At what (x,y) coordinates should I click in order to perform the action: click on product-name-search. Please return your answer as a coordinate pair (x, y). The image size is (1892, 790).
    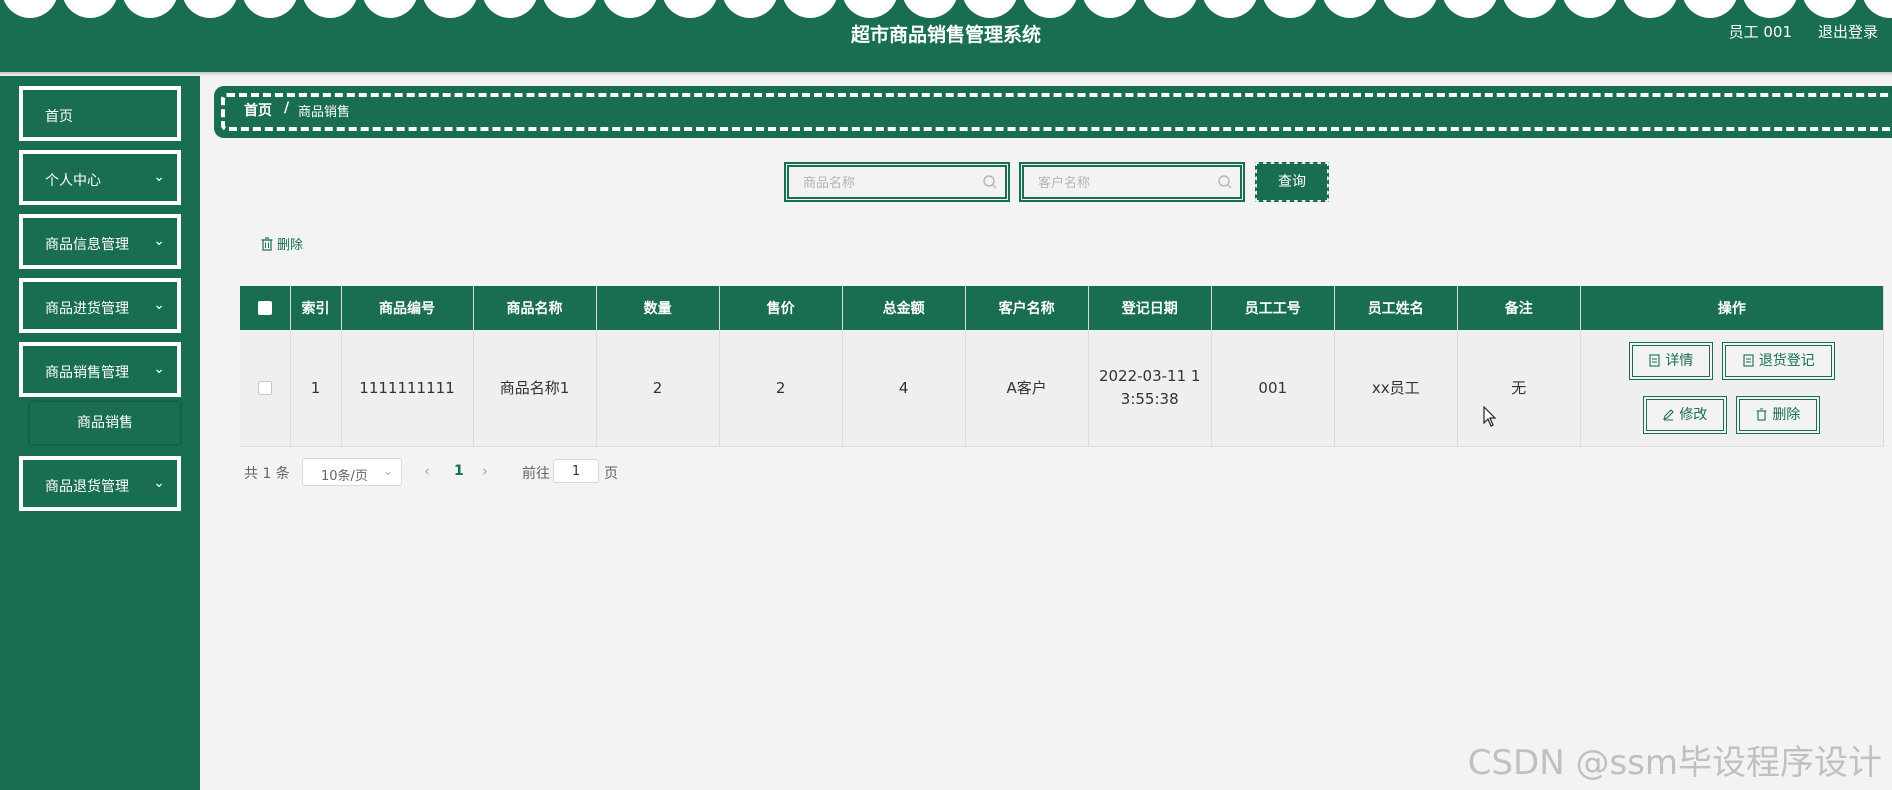
    Looking at the image, I should click on (897, 182).